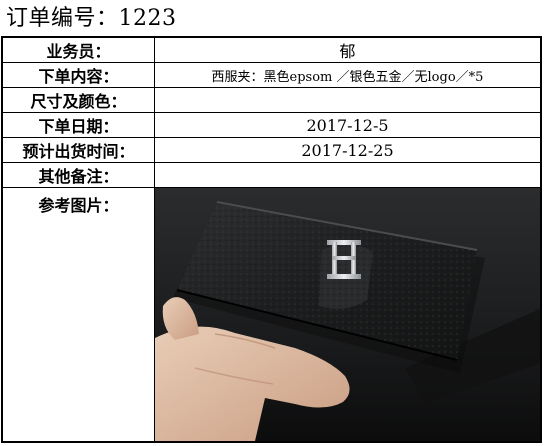 The width and height of the screenshot is (545, 446). What do you see at coordinates (347, 51) in the screenshot?
I see `salesperson-value: 郁` at bounding box center [347, 51].